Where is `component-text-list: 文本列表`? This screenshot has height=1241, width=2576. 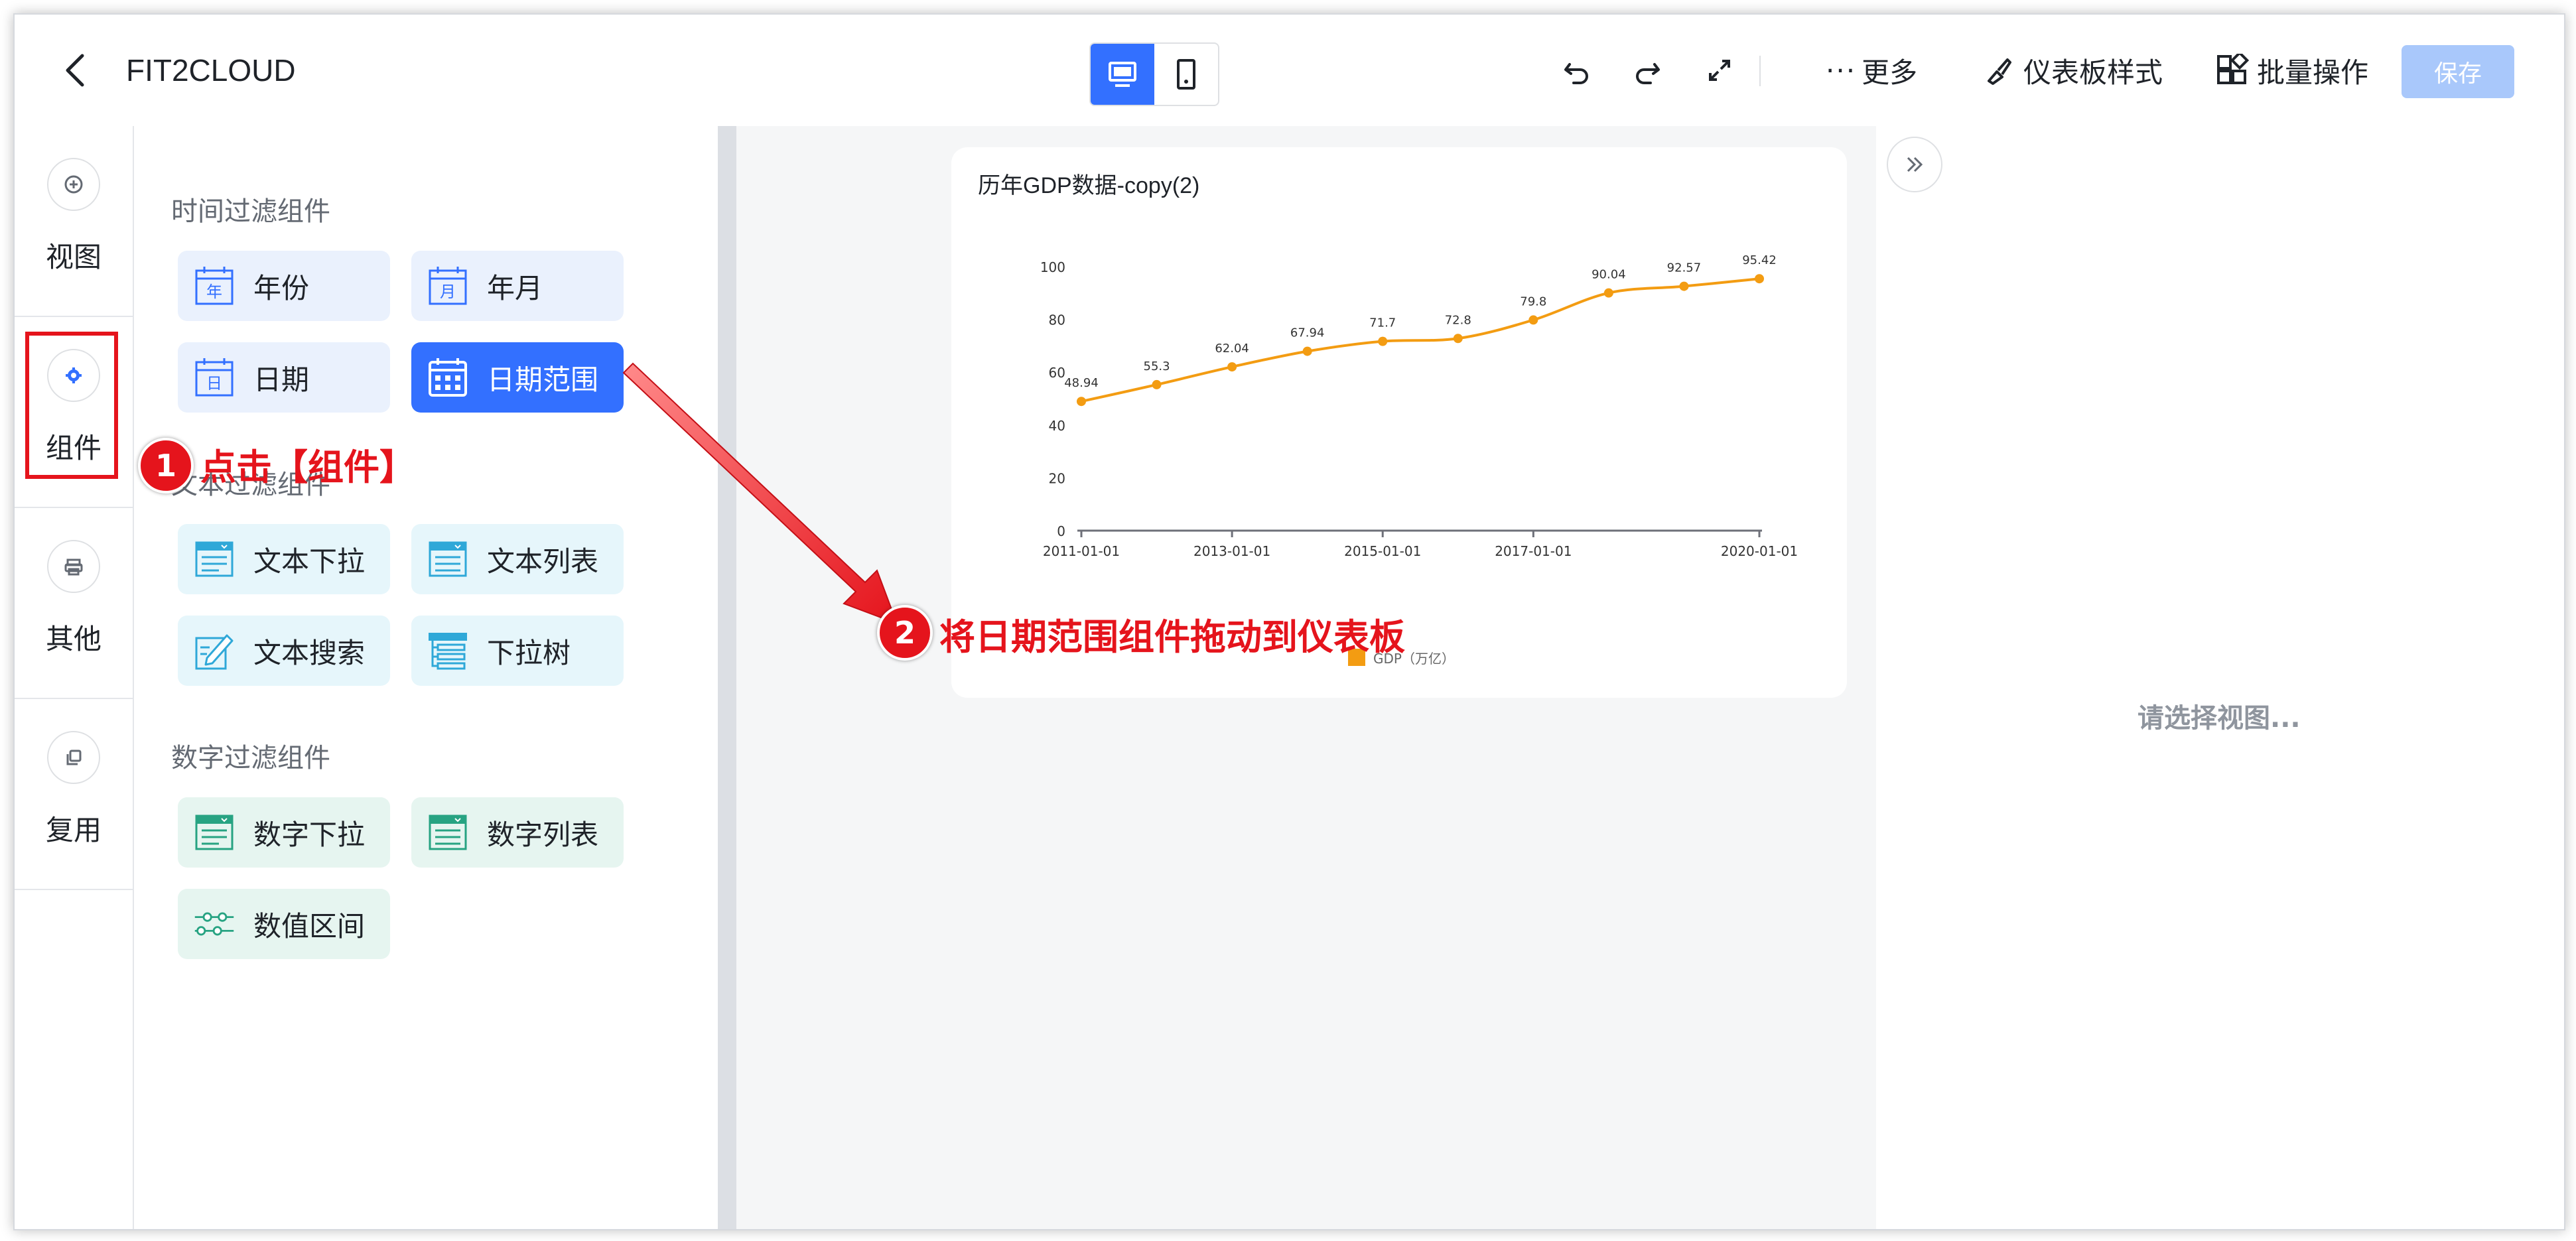 component-text-list: 文本列表 is located at coordinates (517, 559).